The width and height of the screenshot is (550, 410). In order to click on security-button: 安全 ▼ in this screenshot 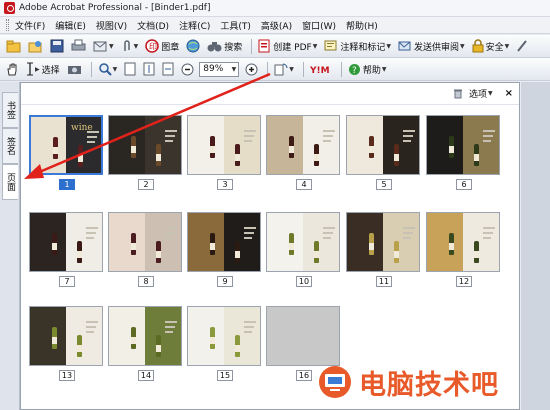, I will do `click(491, 46)`.